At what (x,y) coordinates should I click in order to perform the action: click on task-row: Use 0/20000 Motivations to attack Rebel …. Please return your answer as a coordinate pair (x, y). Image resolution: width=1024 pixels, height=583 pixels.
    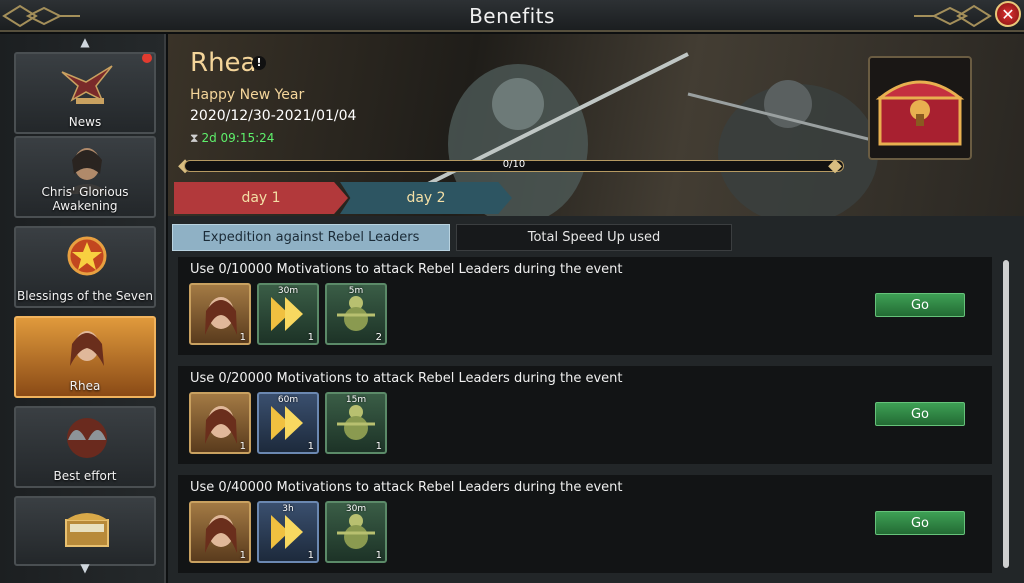
    Looking at the image, I should click on (585, 415).